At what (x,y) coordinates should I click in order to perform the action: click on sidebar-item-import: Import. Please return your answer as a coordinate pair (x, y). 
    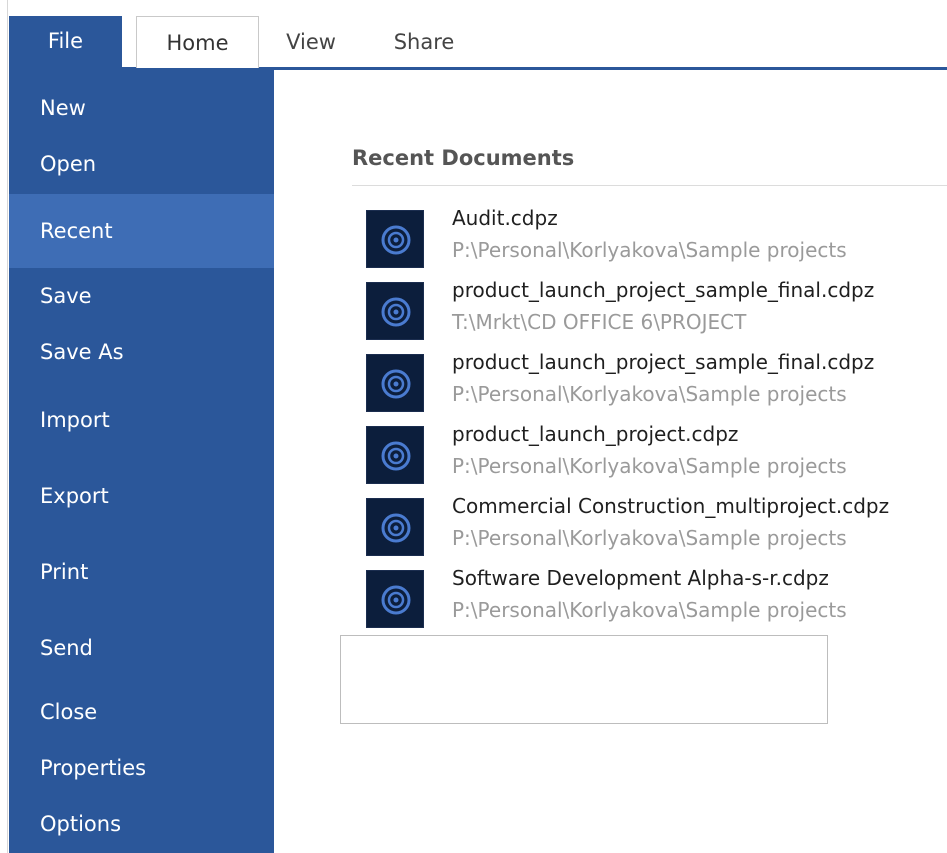
    Looking at the image, I should click on (141, 420).